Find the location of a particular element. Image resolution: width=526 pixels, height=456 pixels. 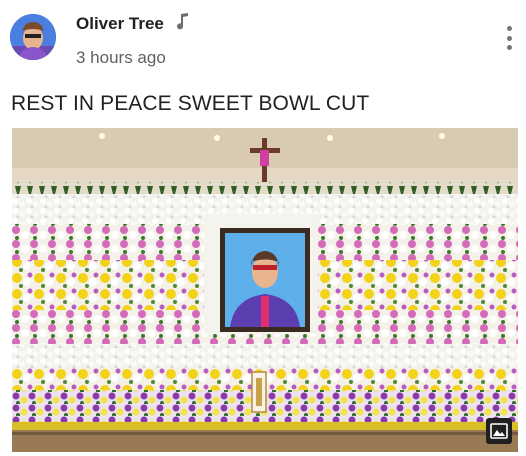

author-name: Oliver Tree is located at coordinates (120, 24).